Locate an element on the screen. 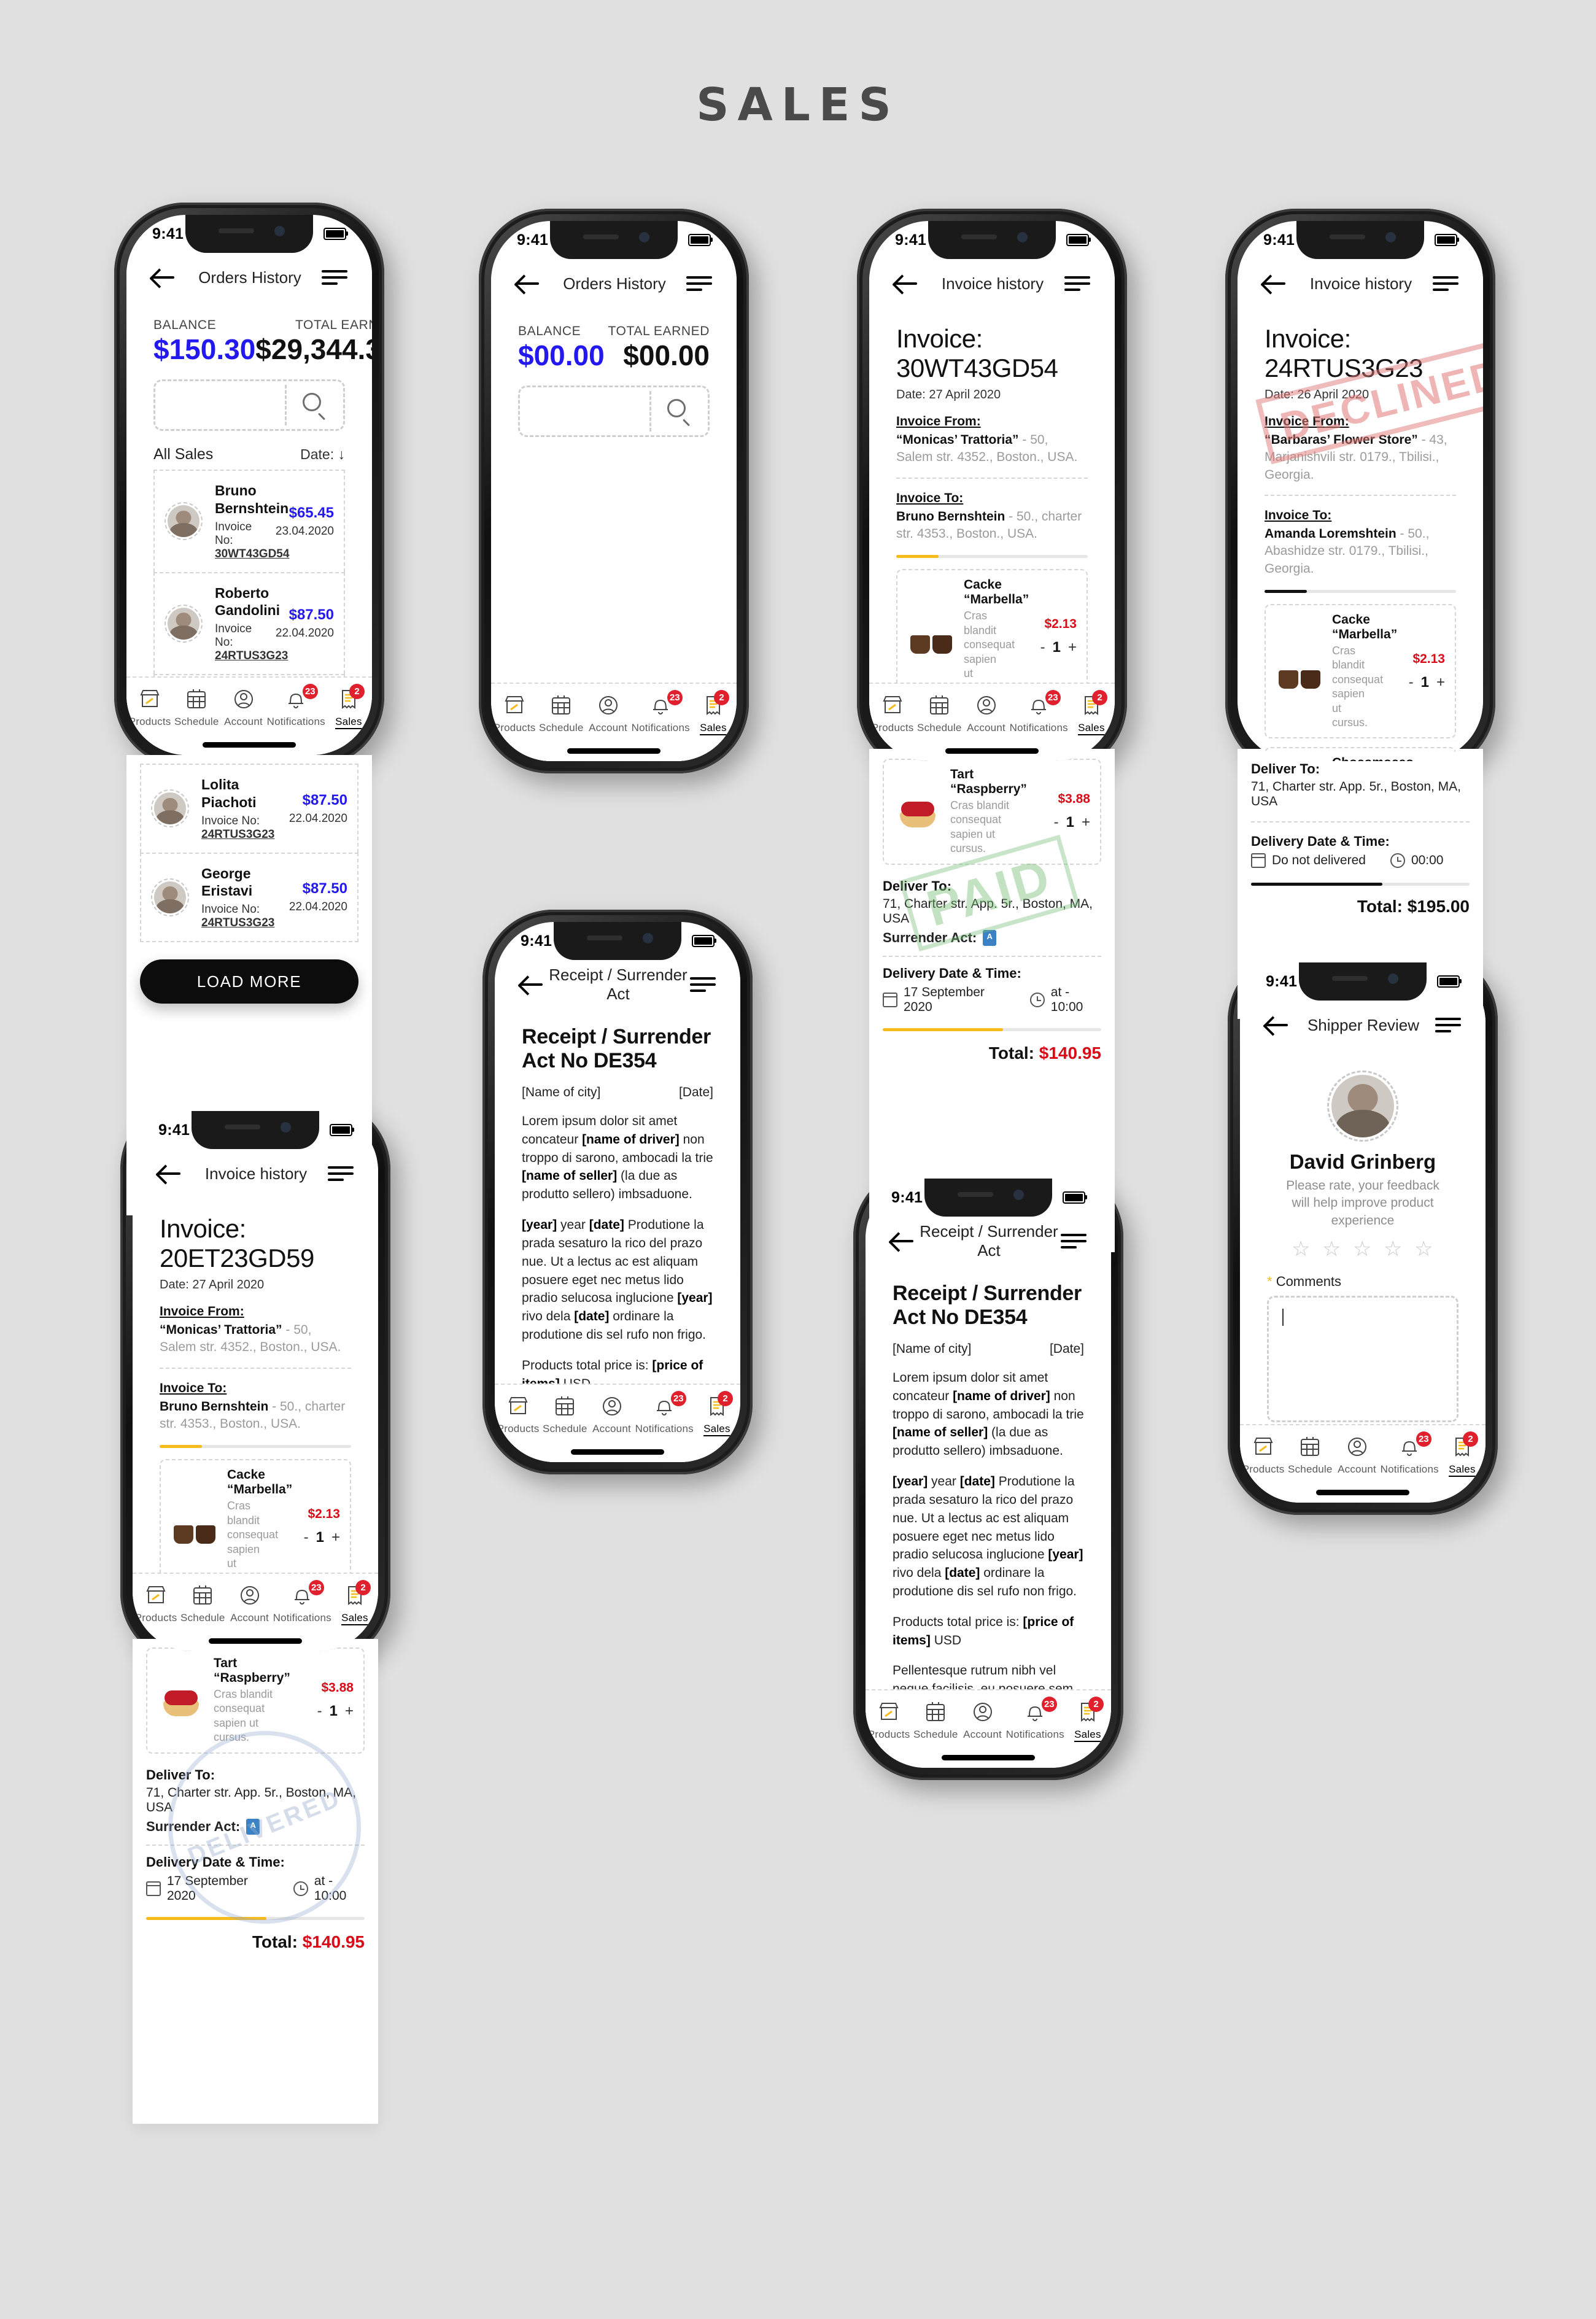  star-rating: ☆ ☆ ☆ ☆ ☆ is located at coordinates (1363, 1249).